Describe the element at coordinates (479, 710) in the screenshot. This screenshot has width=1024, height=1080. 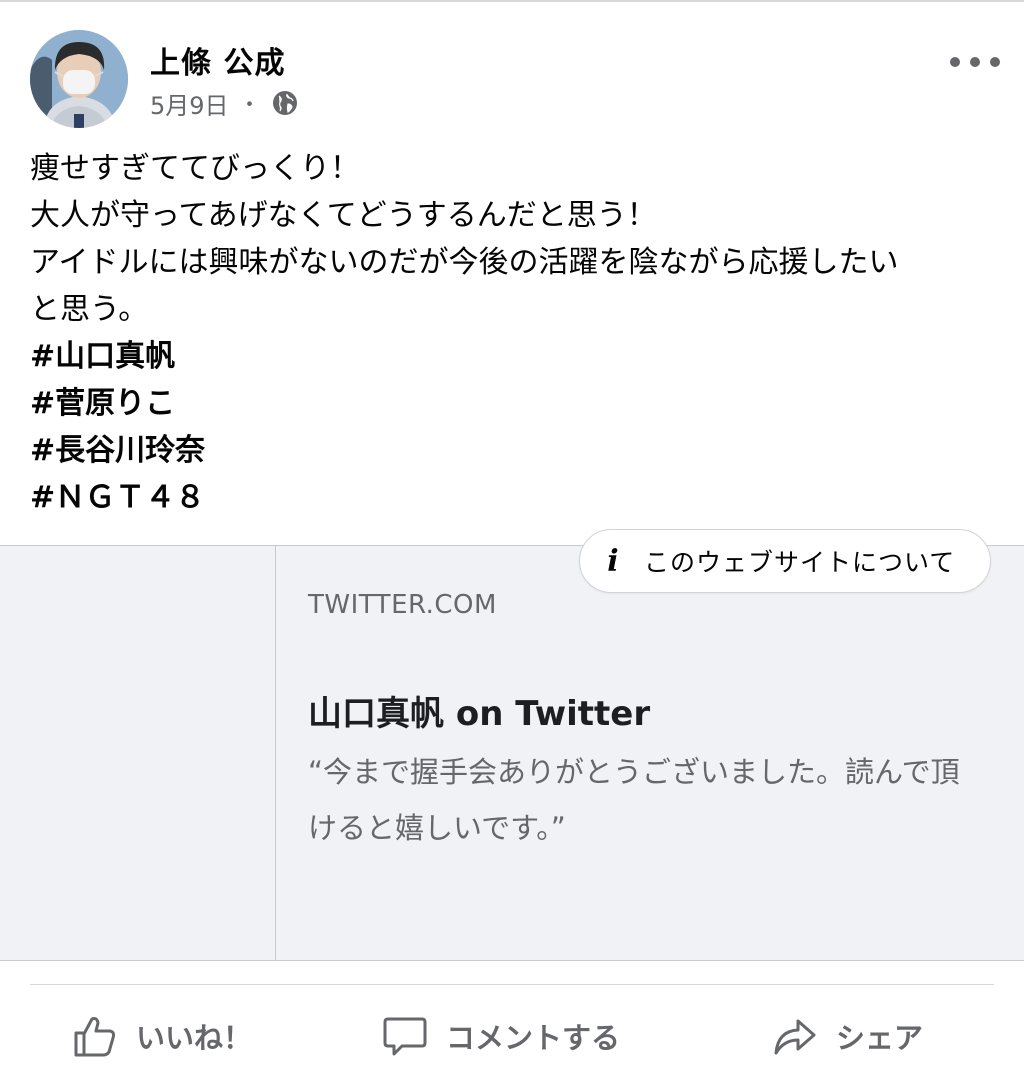
I see `link-title: 山口真帆 on Twitter` at that location.